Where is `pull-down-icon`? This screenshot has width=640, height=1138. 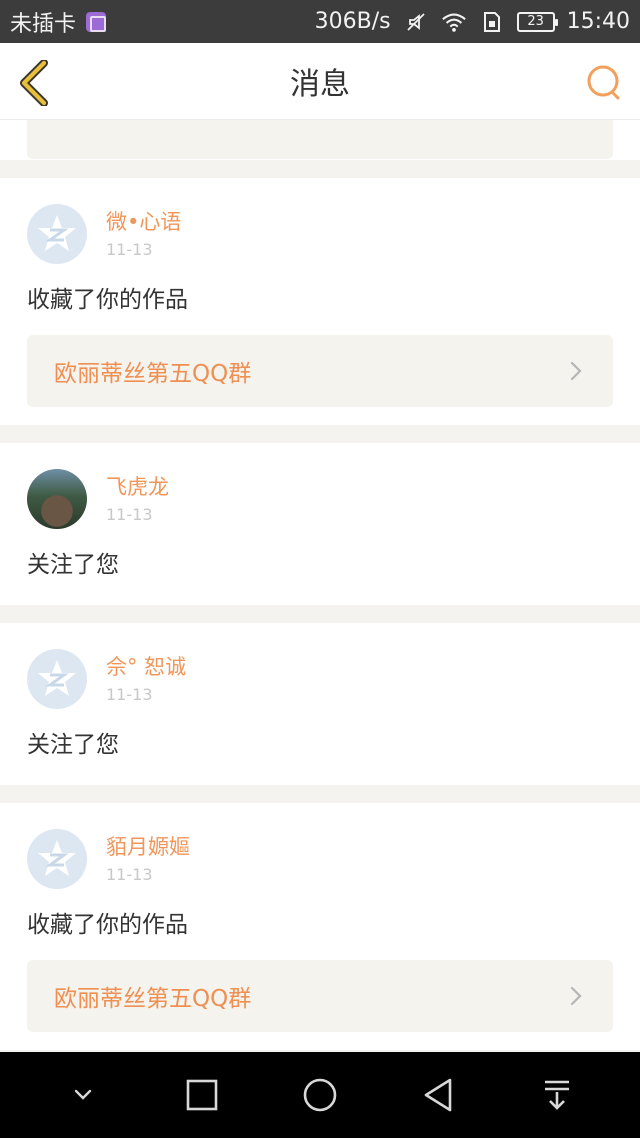 pull-down-icon is located at coordinates (556, 1095).